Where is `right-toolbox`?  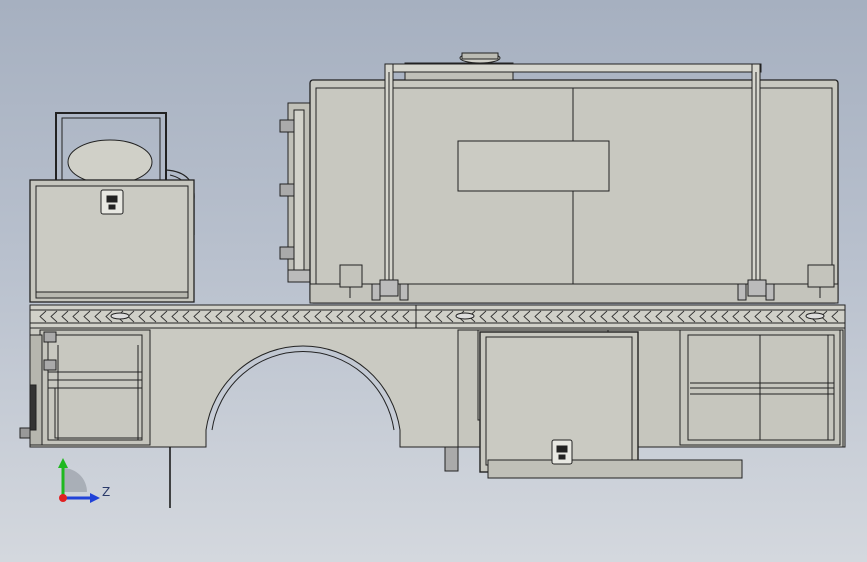
right-toolbox is located at coordinates (644, 404).